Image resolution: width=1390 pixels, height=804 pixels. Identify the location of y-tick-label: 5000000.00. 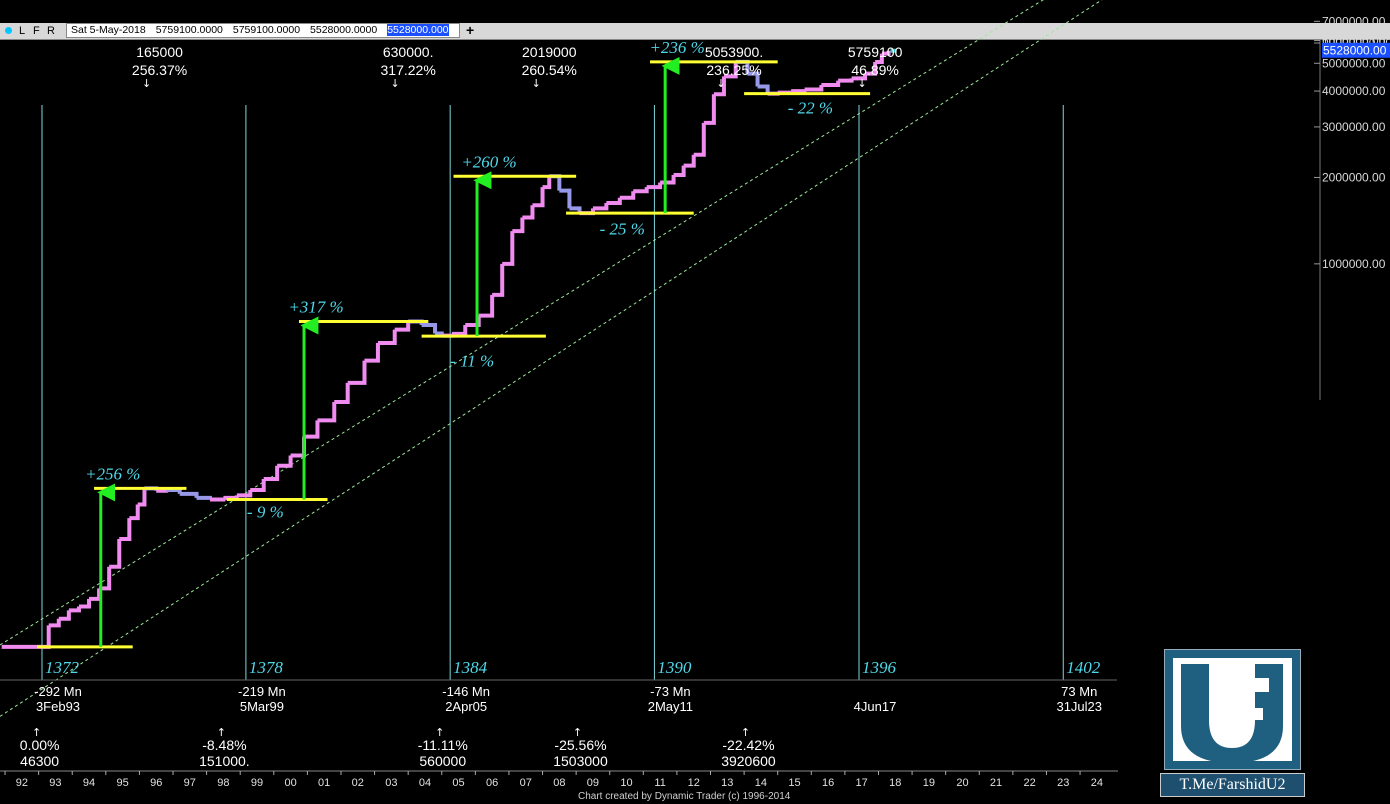
(1354, 63).